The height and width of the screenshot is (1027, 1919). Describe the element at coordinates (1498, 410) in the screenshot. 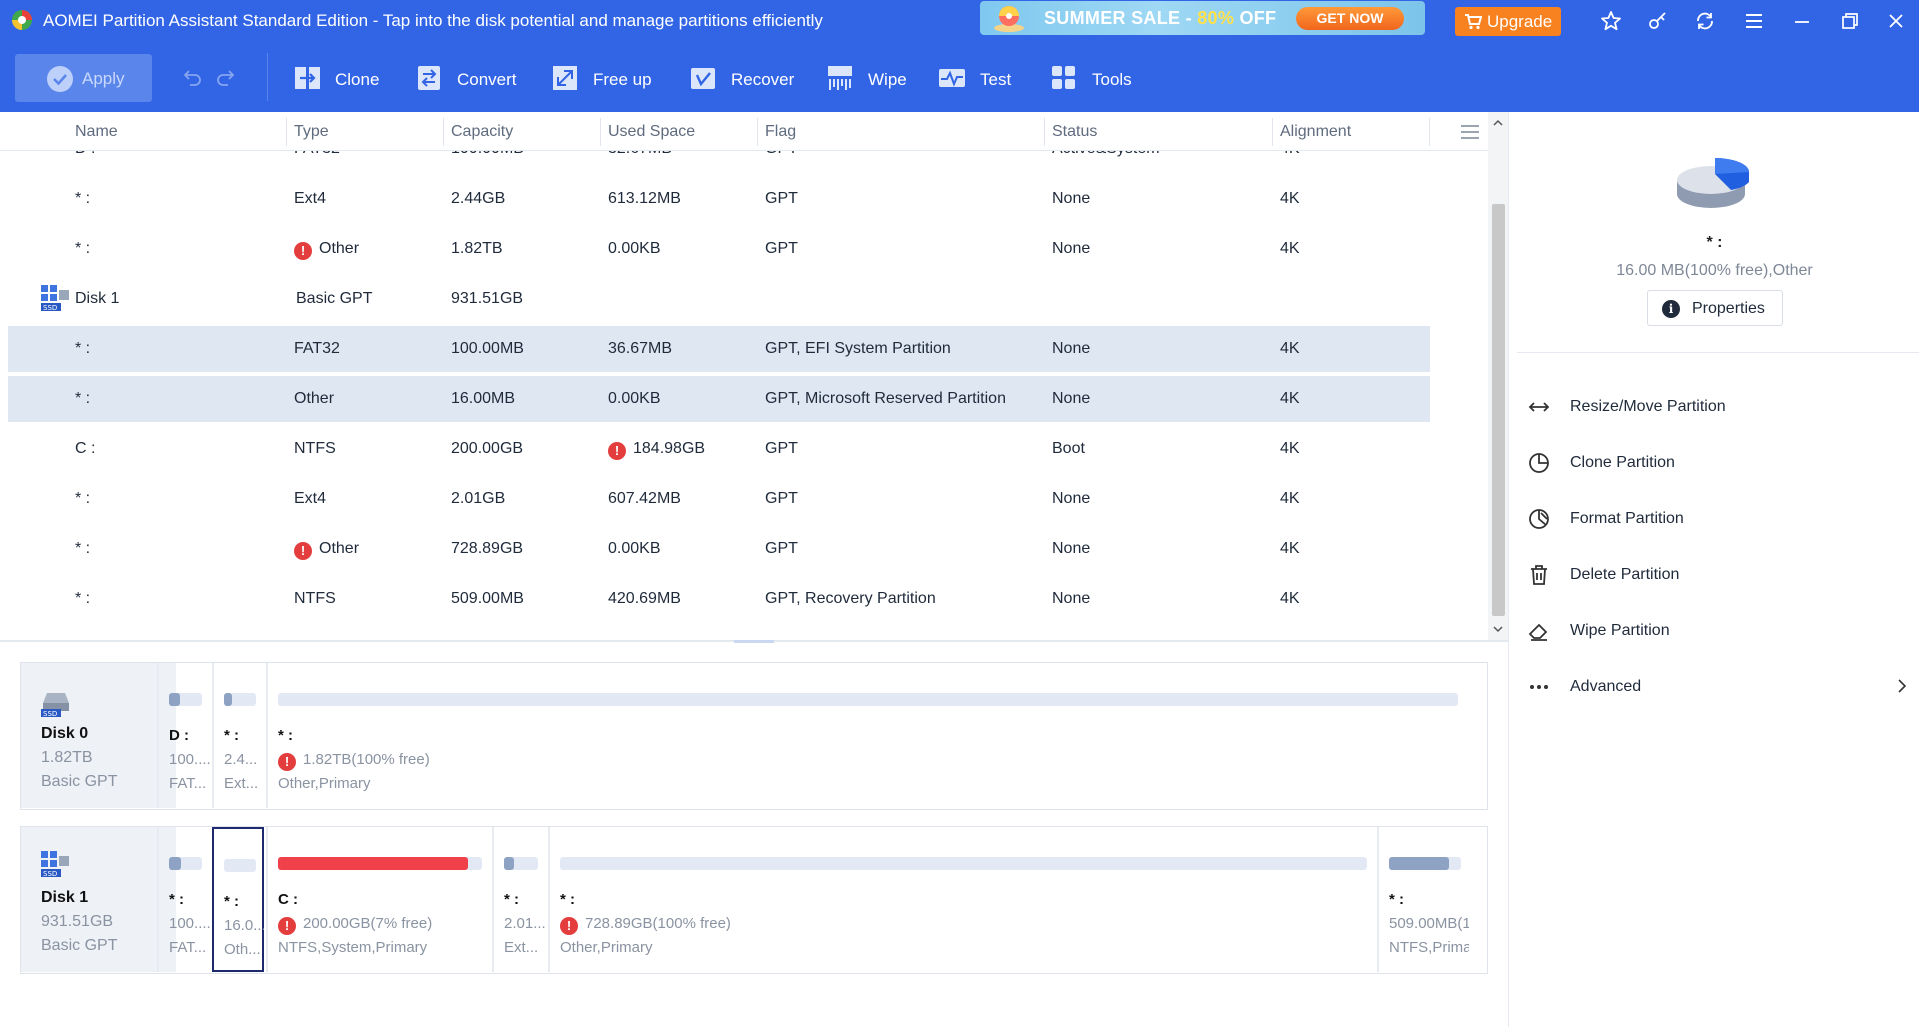

I see `scrollbar-thumb` at that location.